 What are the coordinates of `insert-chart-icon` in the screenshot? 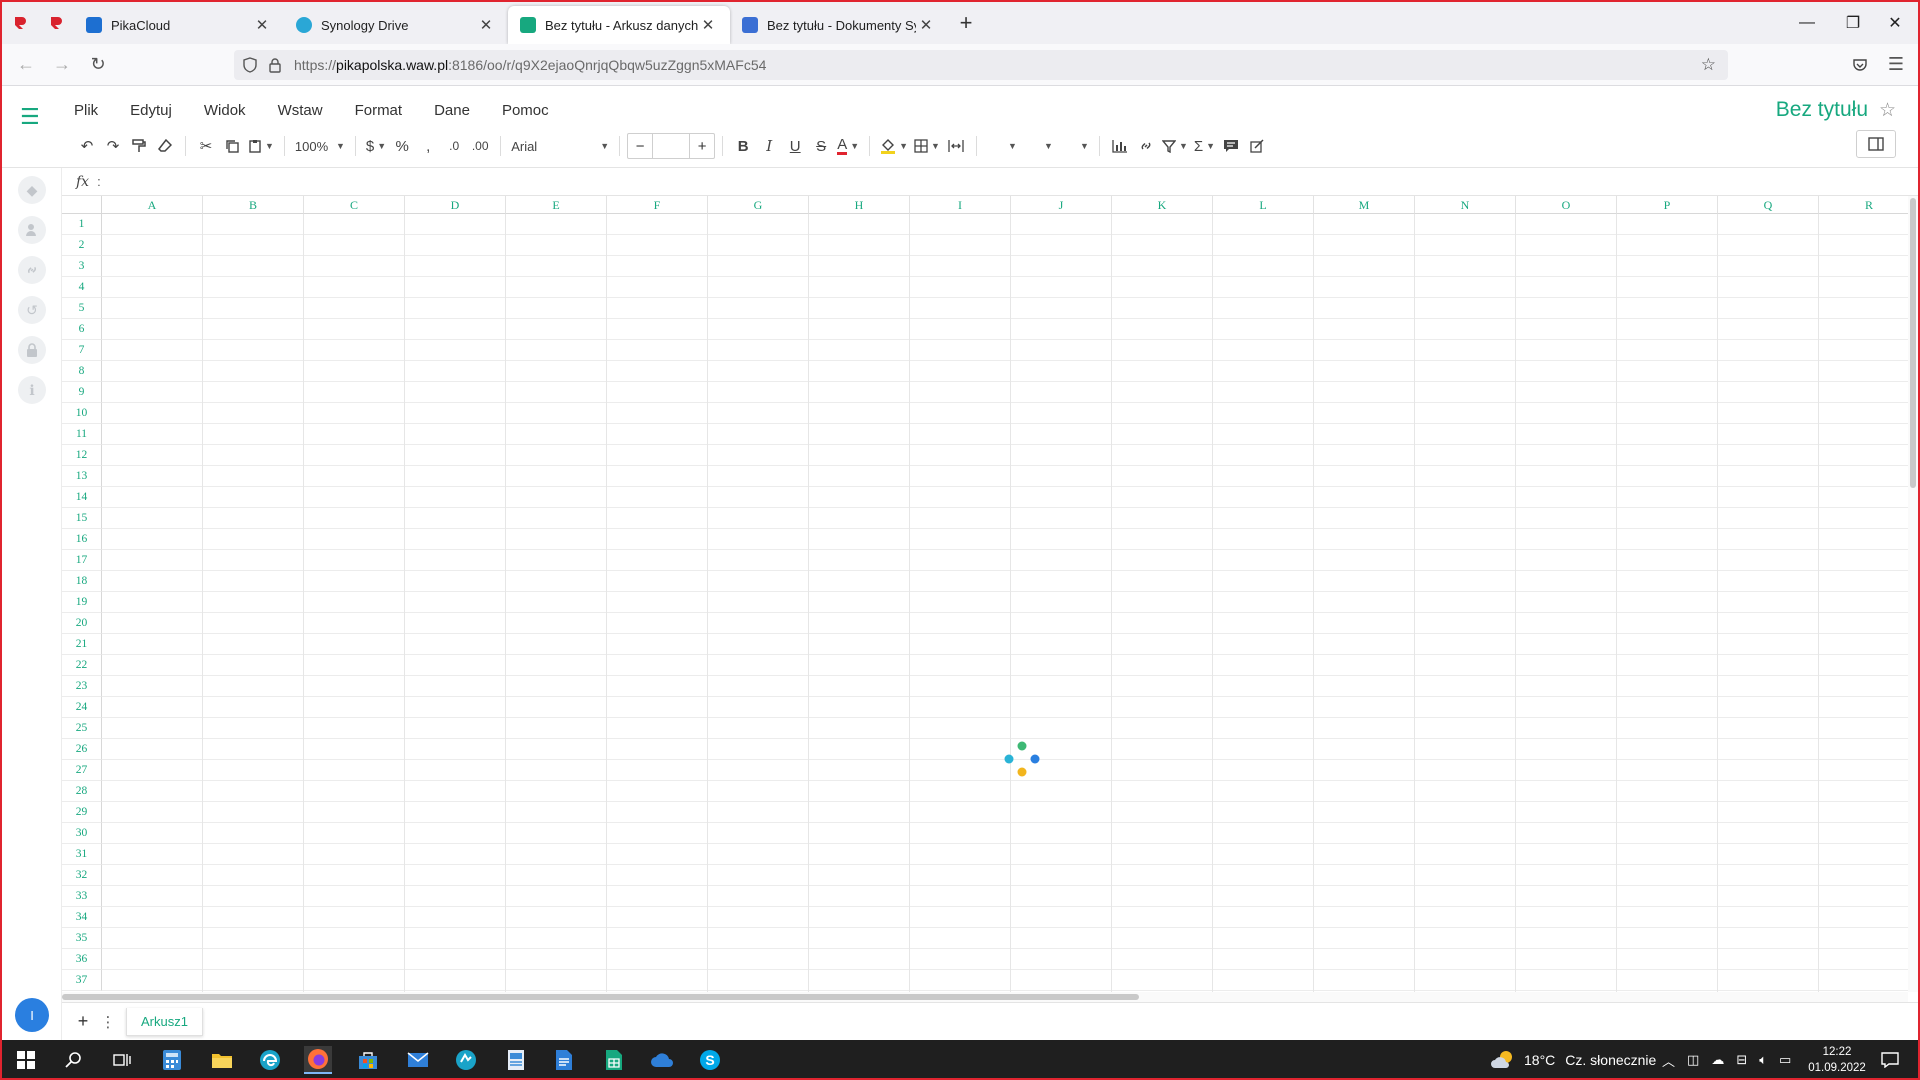 It's located at (1120, 146).